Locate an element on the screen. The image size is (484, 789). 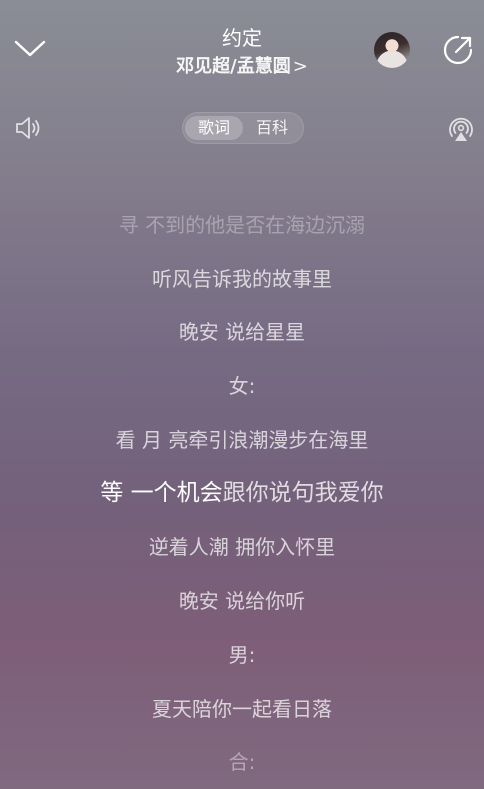
artist-names: 邓见超/孟慧圆 is located at coordinates (233, 66).